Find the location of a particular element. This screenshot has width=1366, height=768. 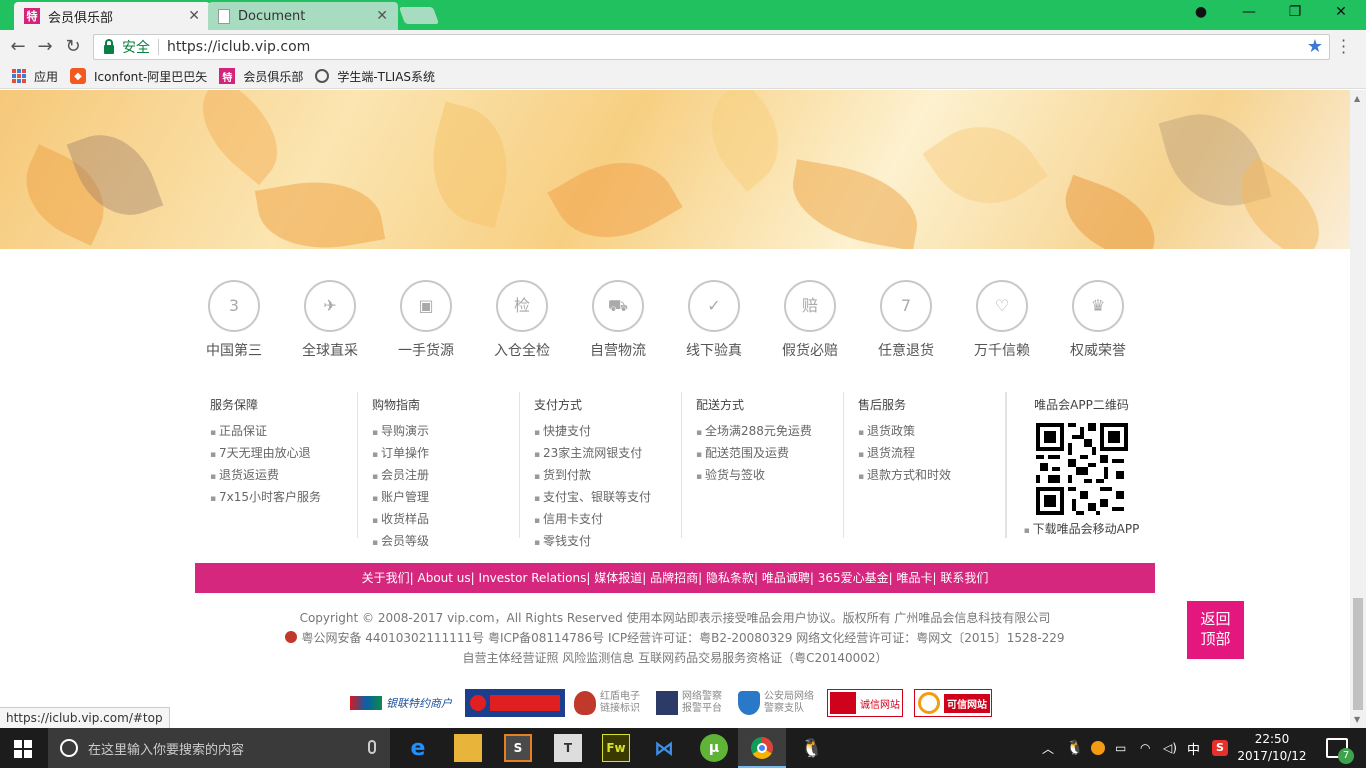

bookmark-vip-club: 特 会员俱乐部 is located at coordinates (261, 76).